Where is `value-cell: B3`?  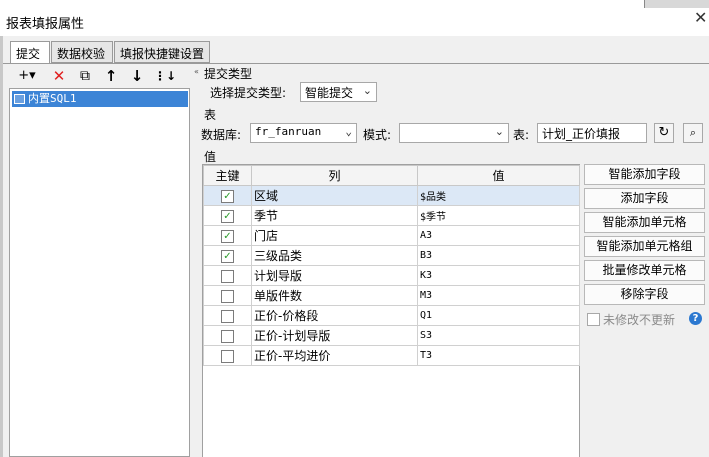
value-cell: B3 is located at coordinates (498, 255).